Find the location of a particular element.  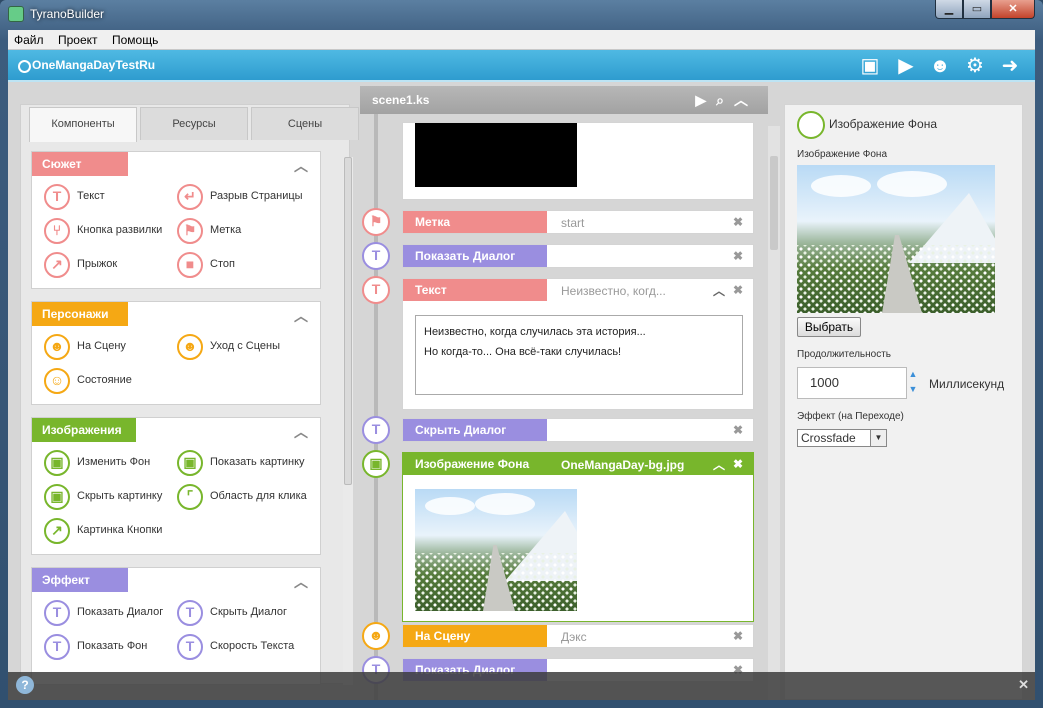

category-effect-title: Эффект is located at coordinates (80, 580).